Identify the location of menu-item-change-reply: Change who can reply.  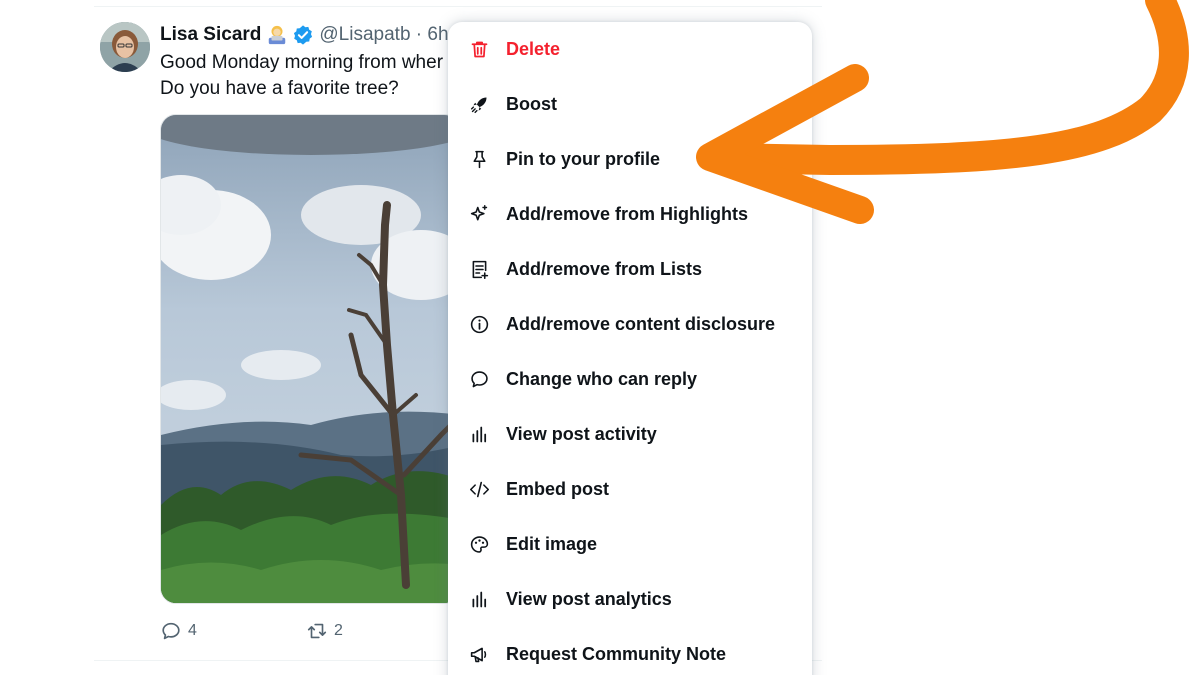
(630, 379).